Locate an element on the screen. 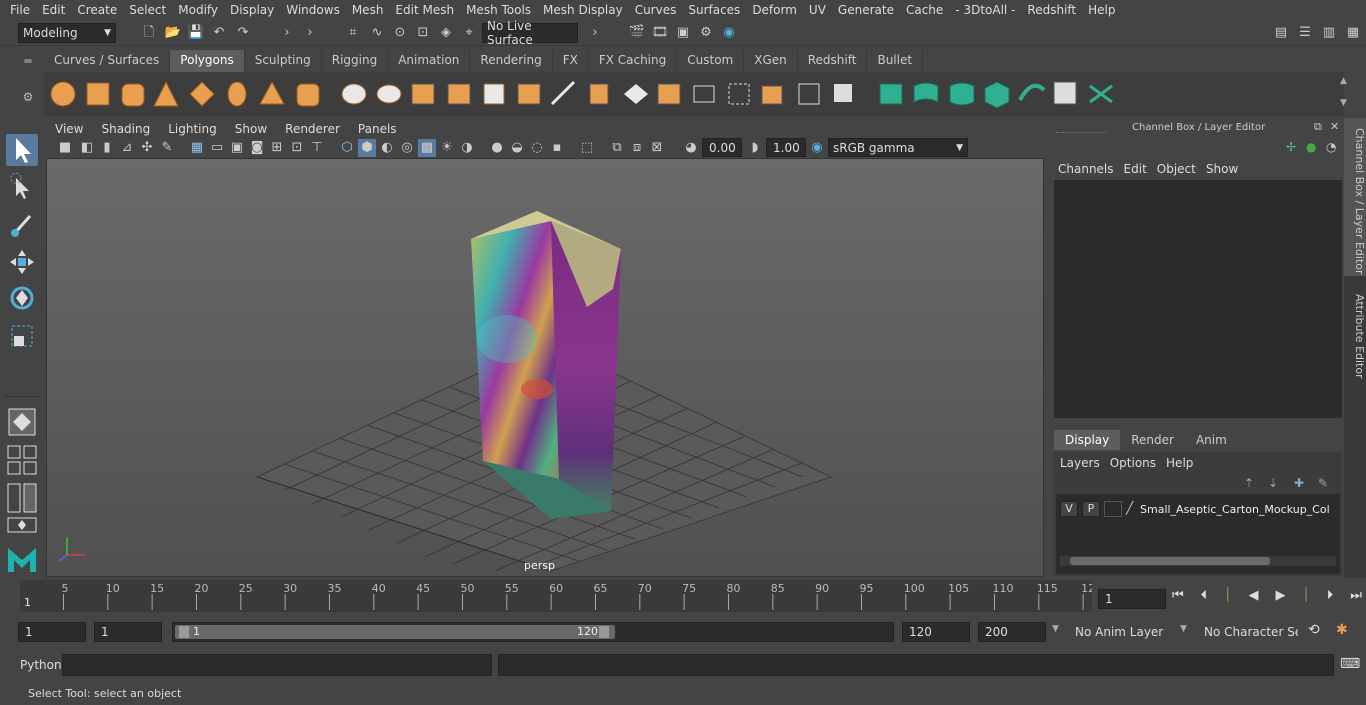 This screenshot has height=705, width=1366. playback-start-field: 1 is located at coordinates (128, 632).